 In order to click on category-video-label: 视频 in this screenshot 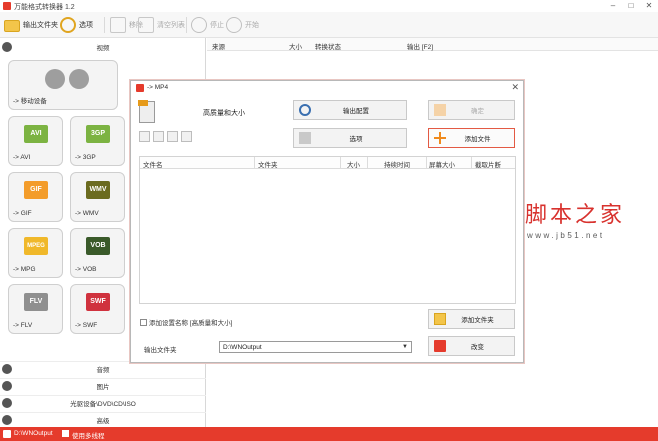, I will do `click(103, 48)`.